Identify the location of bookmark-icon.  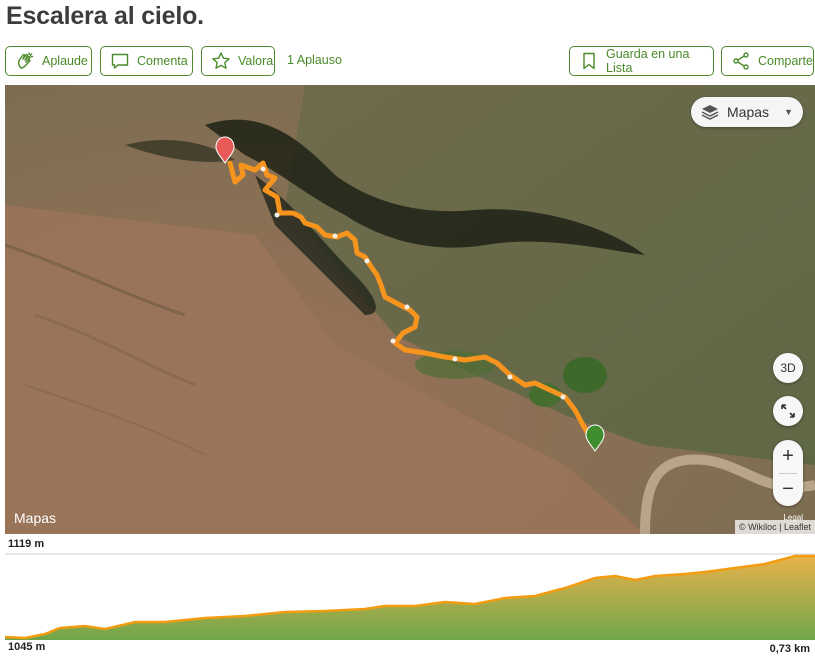
(589, 61).